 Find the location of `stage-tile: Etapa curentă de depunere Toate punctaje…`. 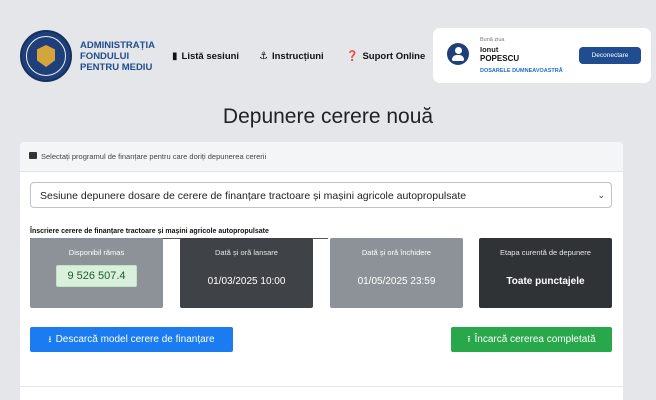

stage-tile: Etapa curentă de depunere Toate punctaje… is located at coordinates (545, 273).